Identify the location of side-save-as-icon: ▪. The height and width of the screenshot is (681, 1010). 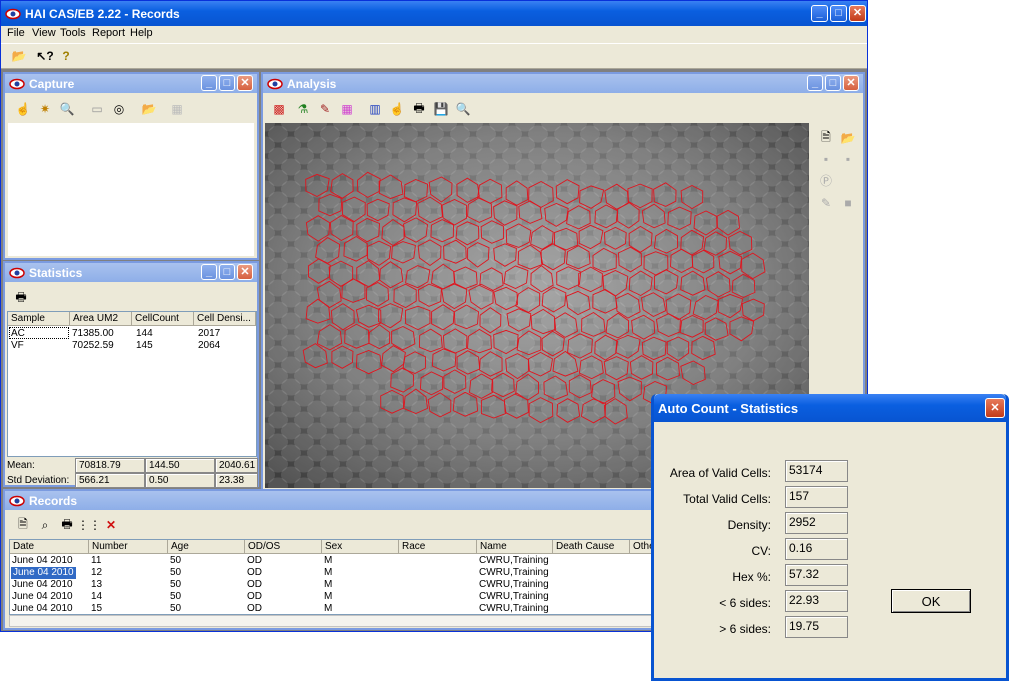
(848, 159).